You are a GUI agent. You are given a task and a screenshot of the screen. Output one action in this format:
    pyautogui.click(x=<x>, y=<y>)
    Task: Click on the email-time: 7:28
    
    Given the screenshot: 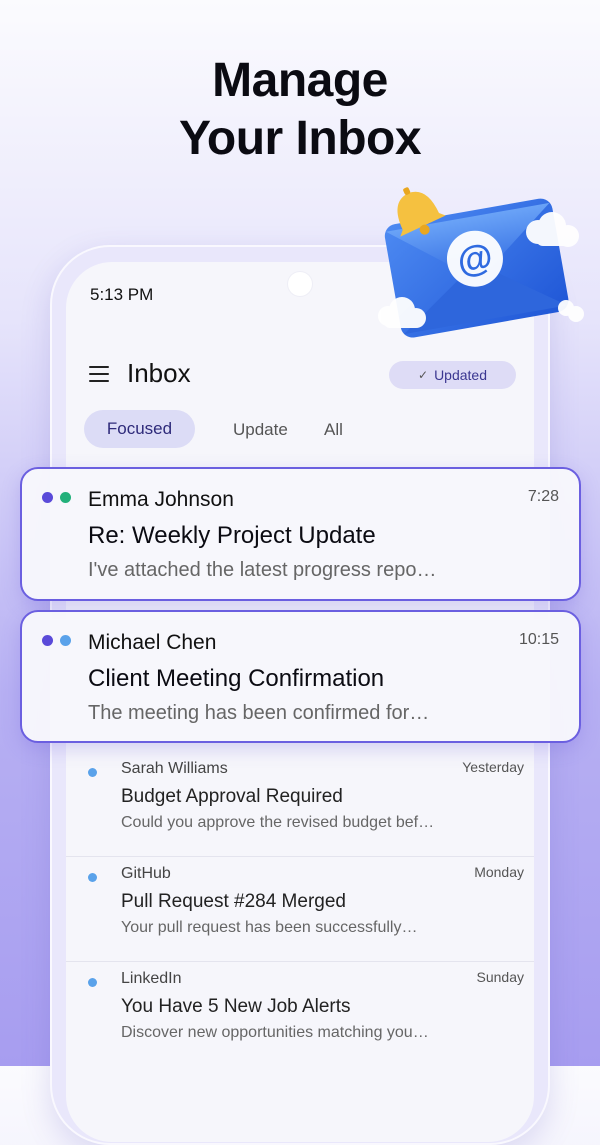 What is the action you would take?
    pyautogui.click(x=543, y=496)
    